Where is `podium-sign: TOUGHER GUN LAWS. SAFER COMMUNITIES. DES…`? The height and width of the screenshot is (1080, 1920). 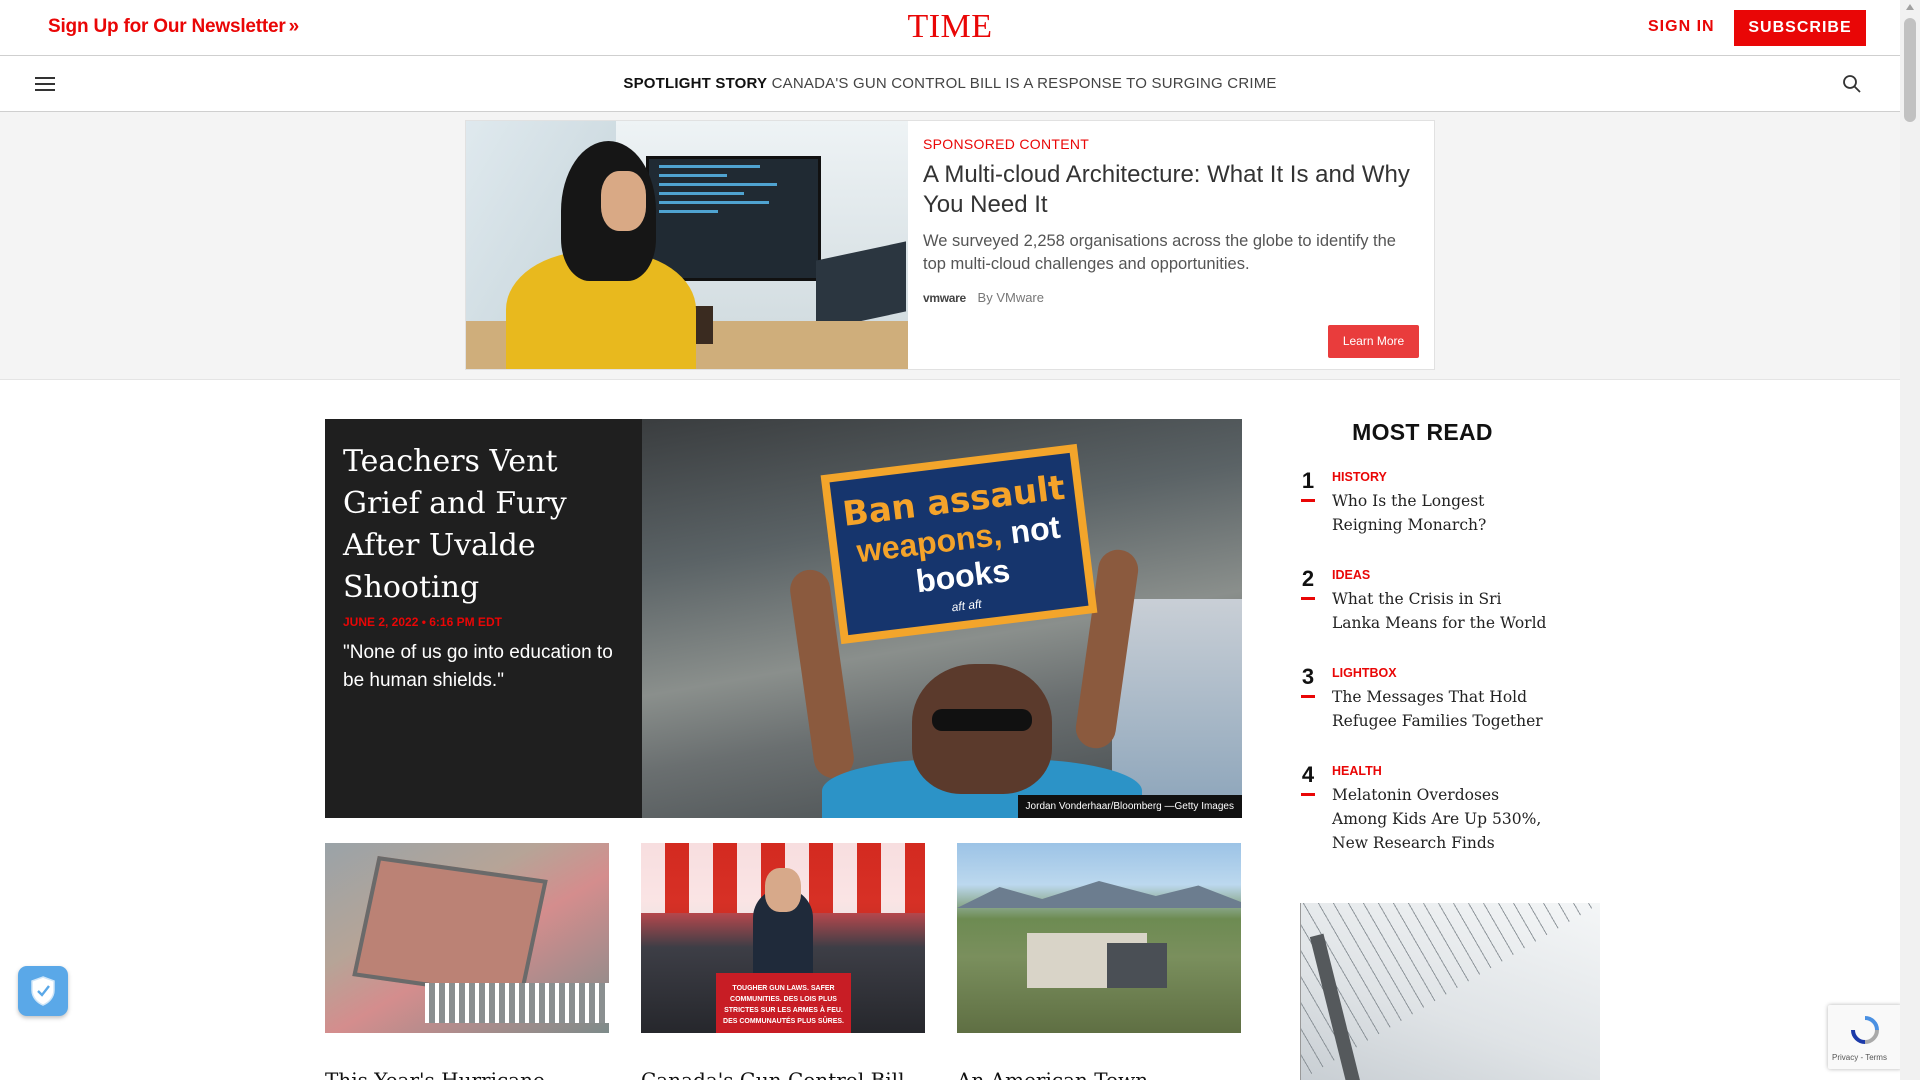
podium-sign: TOUGHER GUN LAWS. SAFER COMMUNITIES. DES… is located at coordinates (783, 1003).